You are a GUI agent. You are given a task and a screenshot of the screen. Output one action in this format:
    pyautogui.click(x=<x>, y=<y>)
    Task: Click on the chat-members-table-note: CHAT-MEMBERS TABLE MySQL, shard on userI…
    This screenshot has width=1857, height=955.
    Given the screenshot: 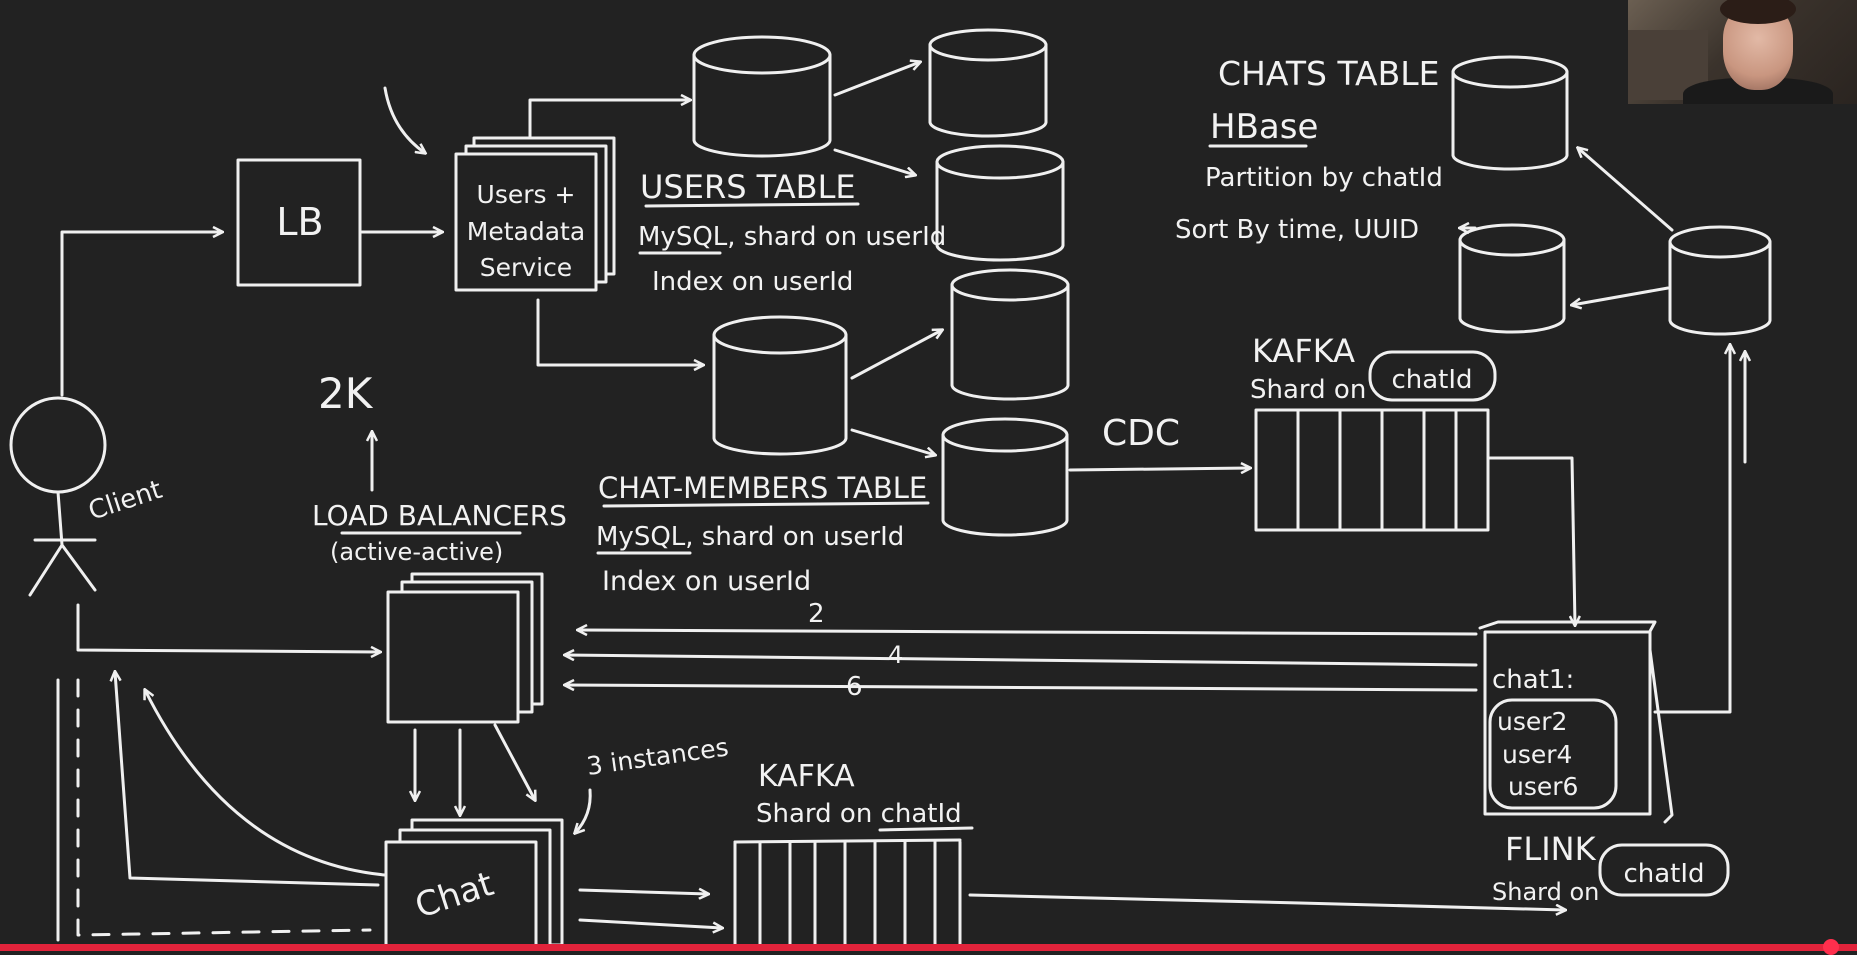 What is the action you would take?
    pyautogui.click(x=763, y=534)
    